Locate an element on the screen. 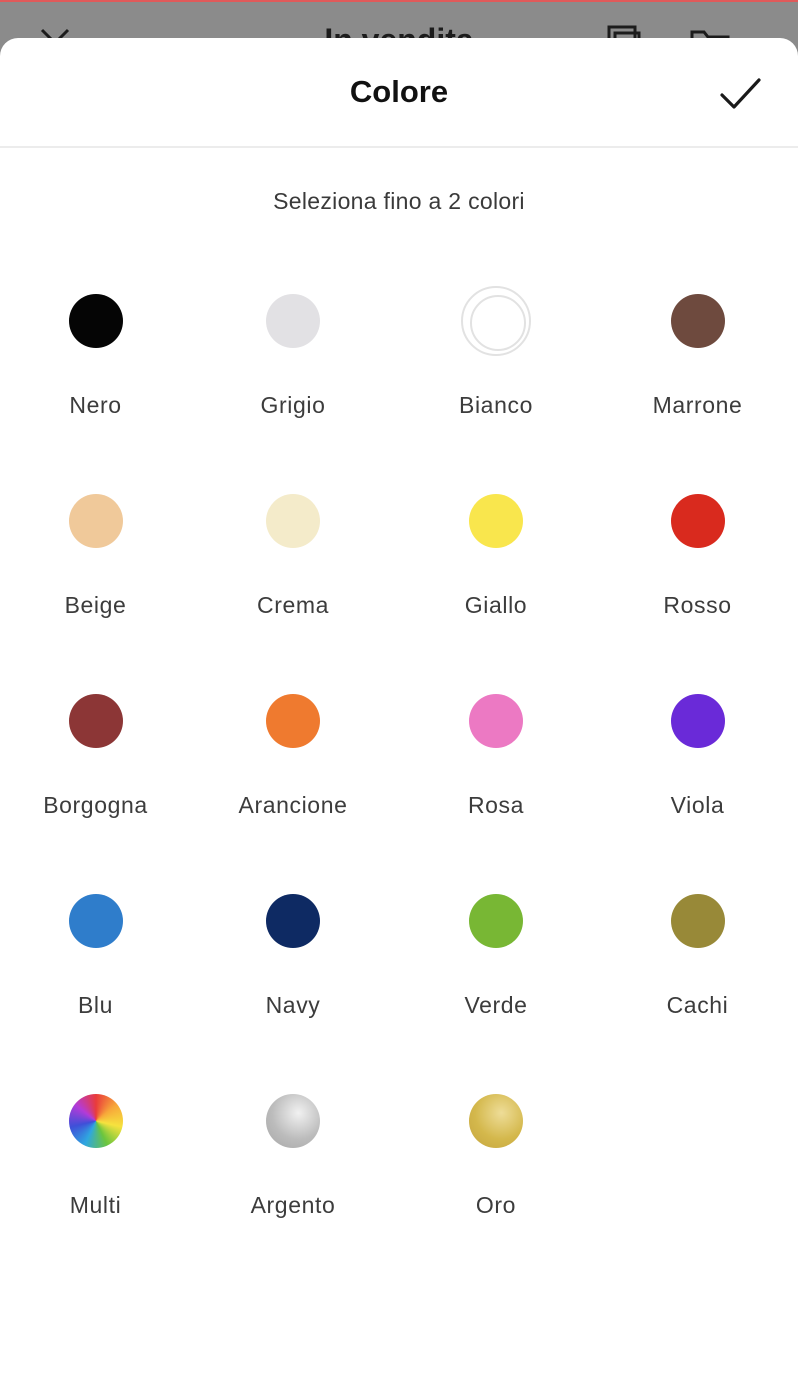 The image size is (798, 1378). color-option-blu: Blu is located at coordinates (95, 966).